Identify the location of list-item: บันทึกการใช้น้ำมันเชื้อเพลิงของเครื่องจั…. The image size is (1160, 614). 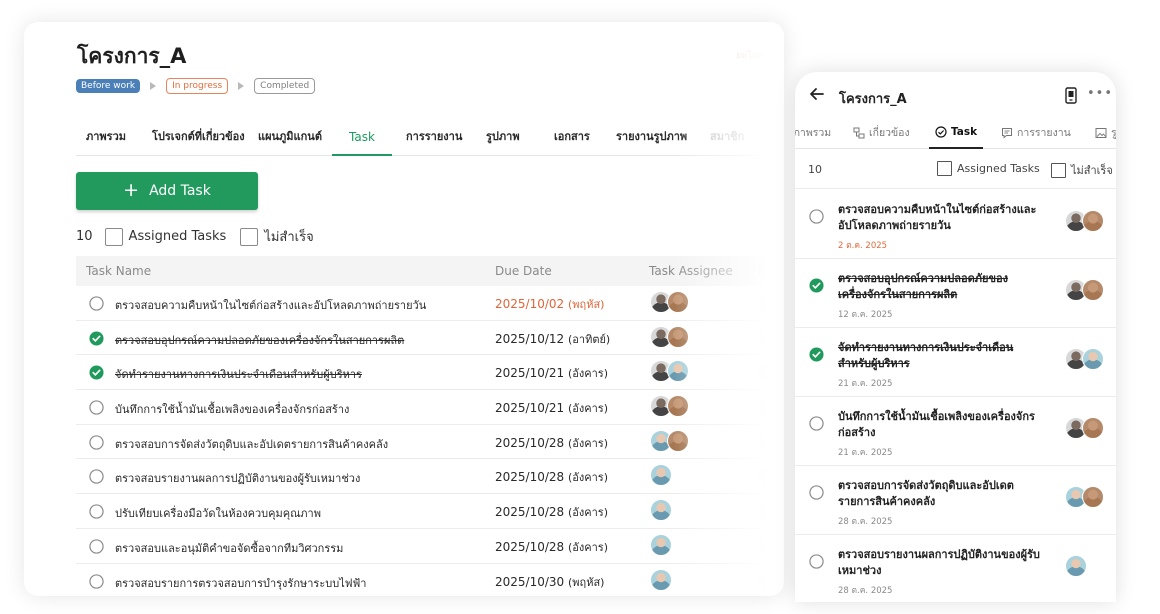
(955, 431).